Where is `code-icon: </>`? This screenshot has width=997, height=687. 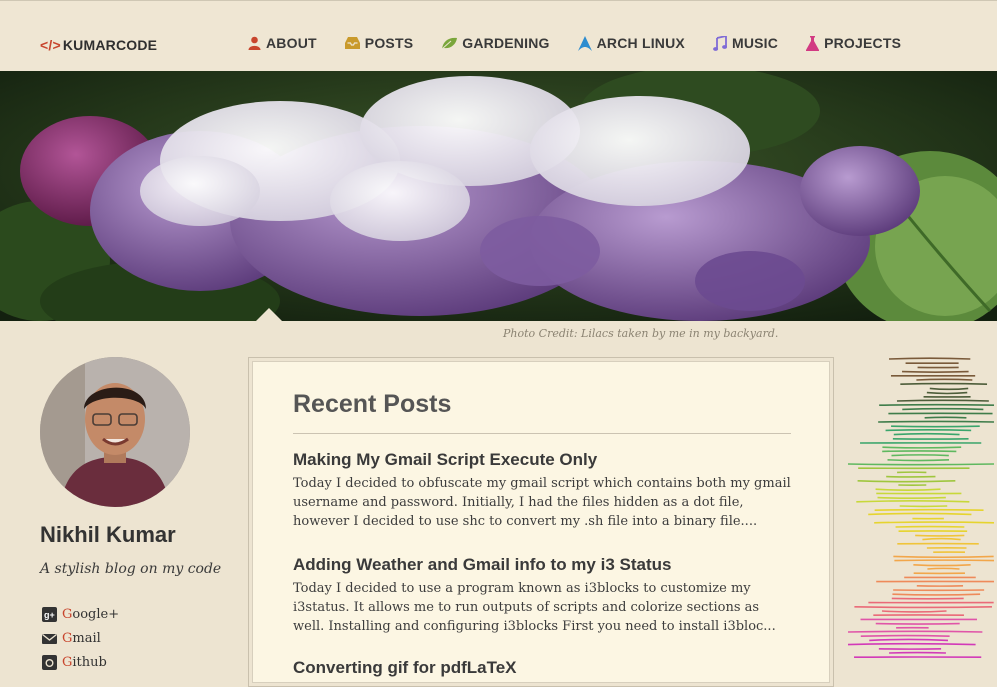
code-icon: </> is located at coordinates (50, 45).